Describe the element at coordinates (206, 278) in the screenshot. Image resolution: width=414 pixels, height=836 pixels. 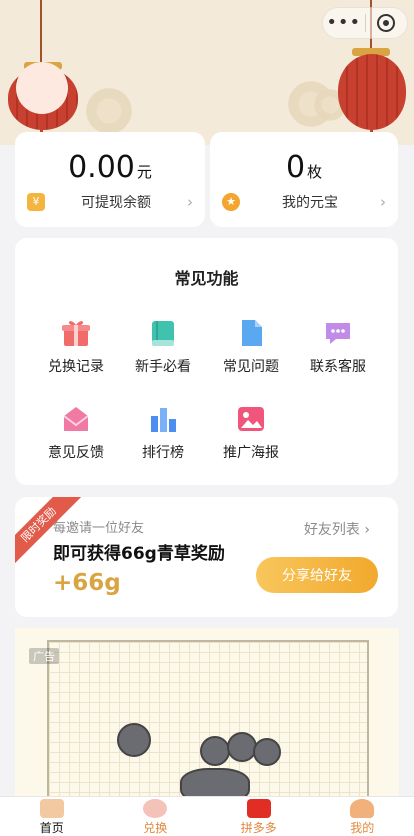
I see `features-title: 常见功能` at that location.